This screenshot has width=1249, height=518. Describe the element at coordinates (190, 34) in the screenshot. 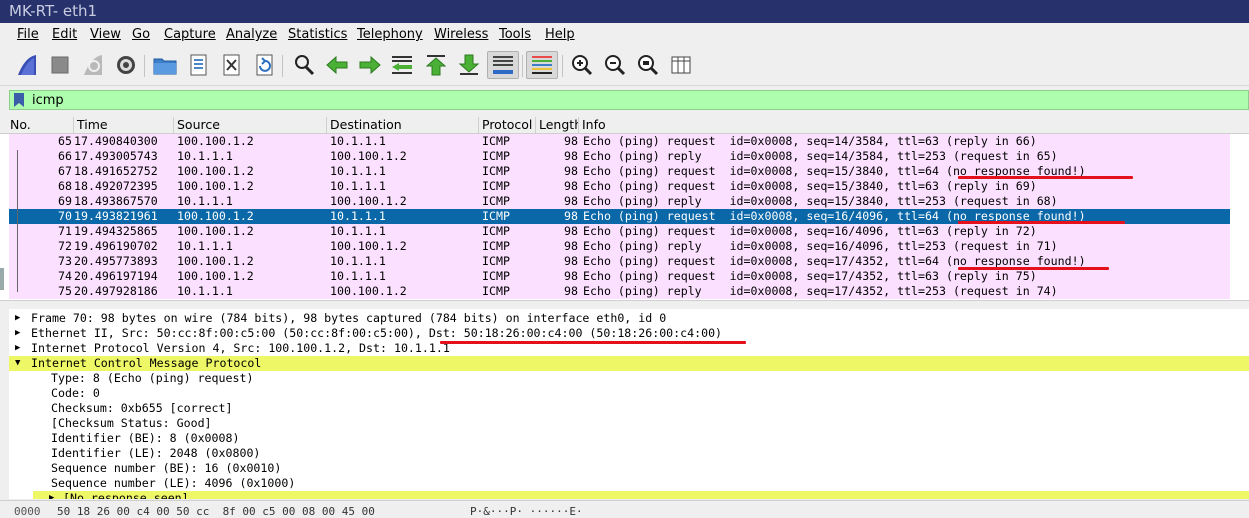

I see `menu-capture: Capture` at that location.